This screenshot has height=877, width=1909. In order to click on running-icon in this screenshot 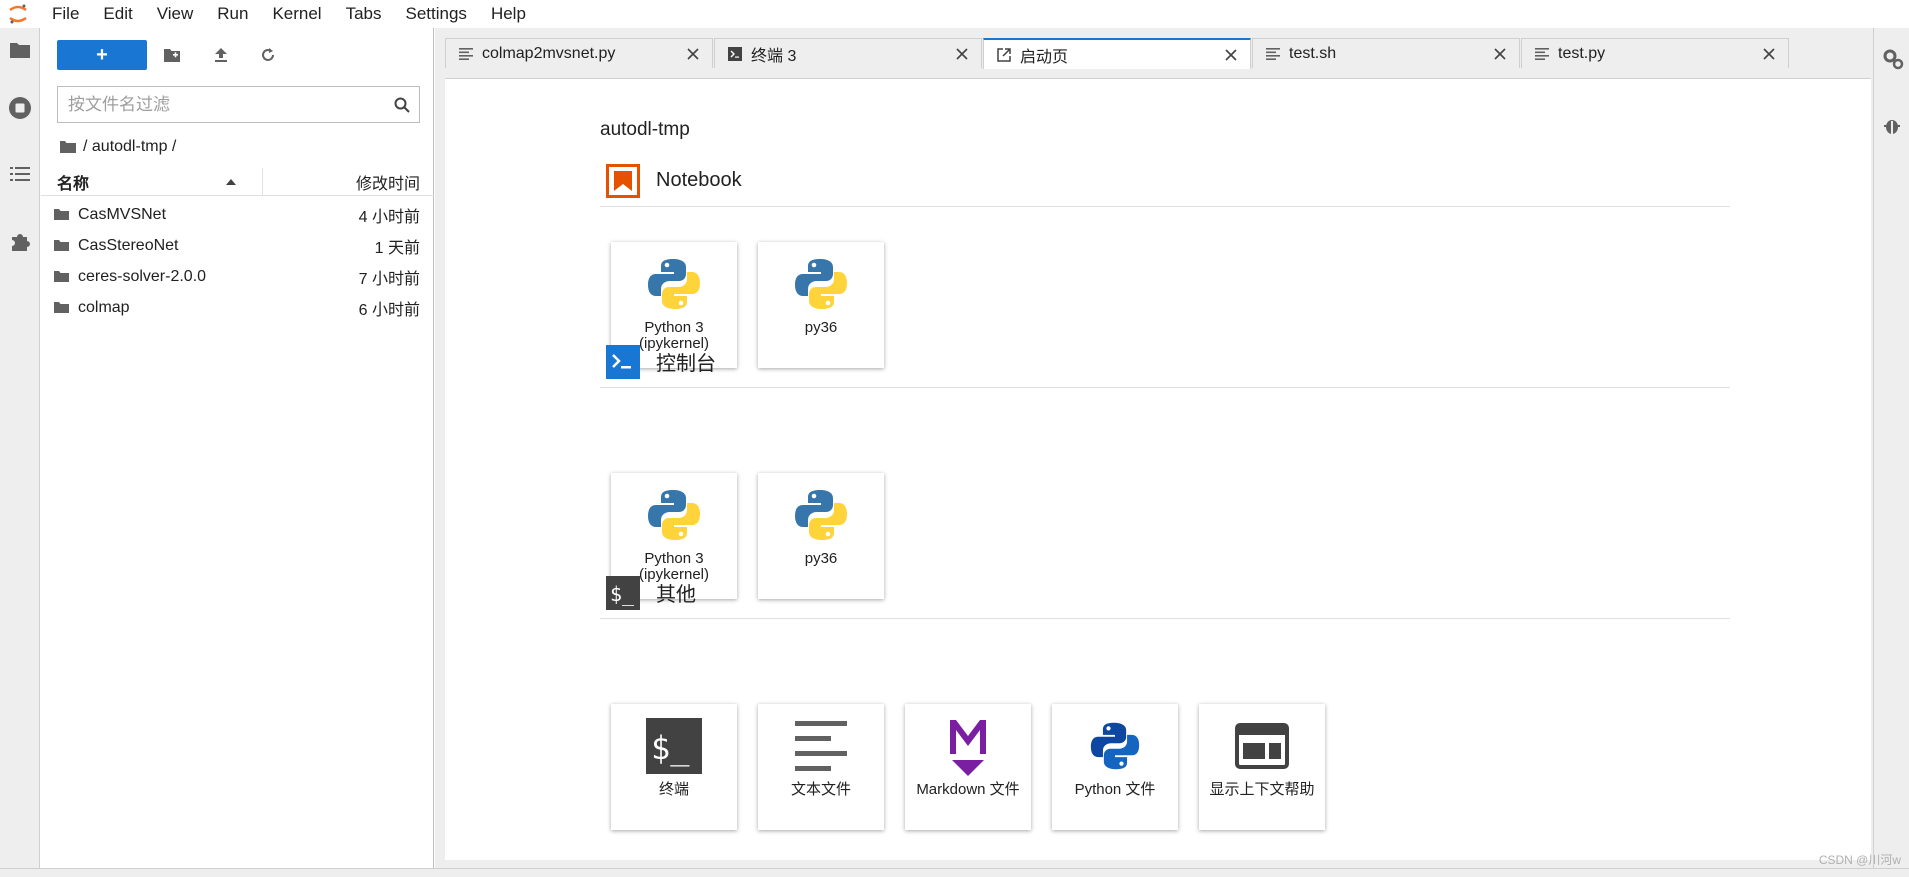, I will do `click(20, 108)`.